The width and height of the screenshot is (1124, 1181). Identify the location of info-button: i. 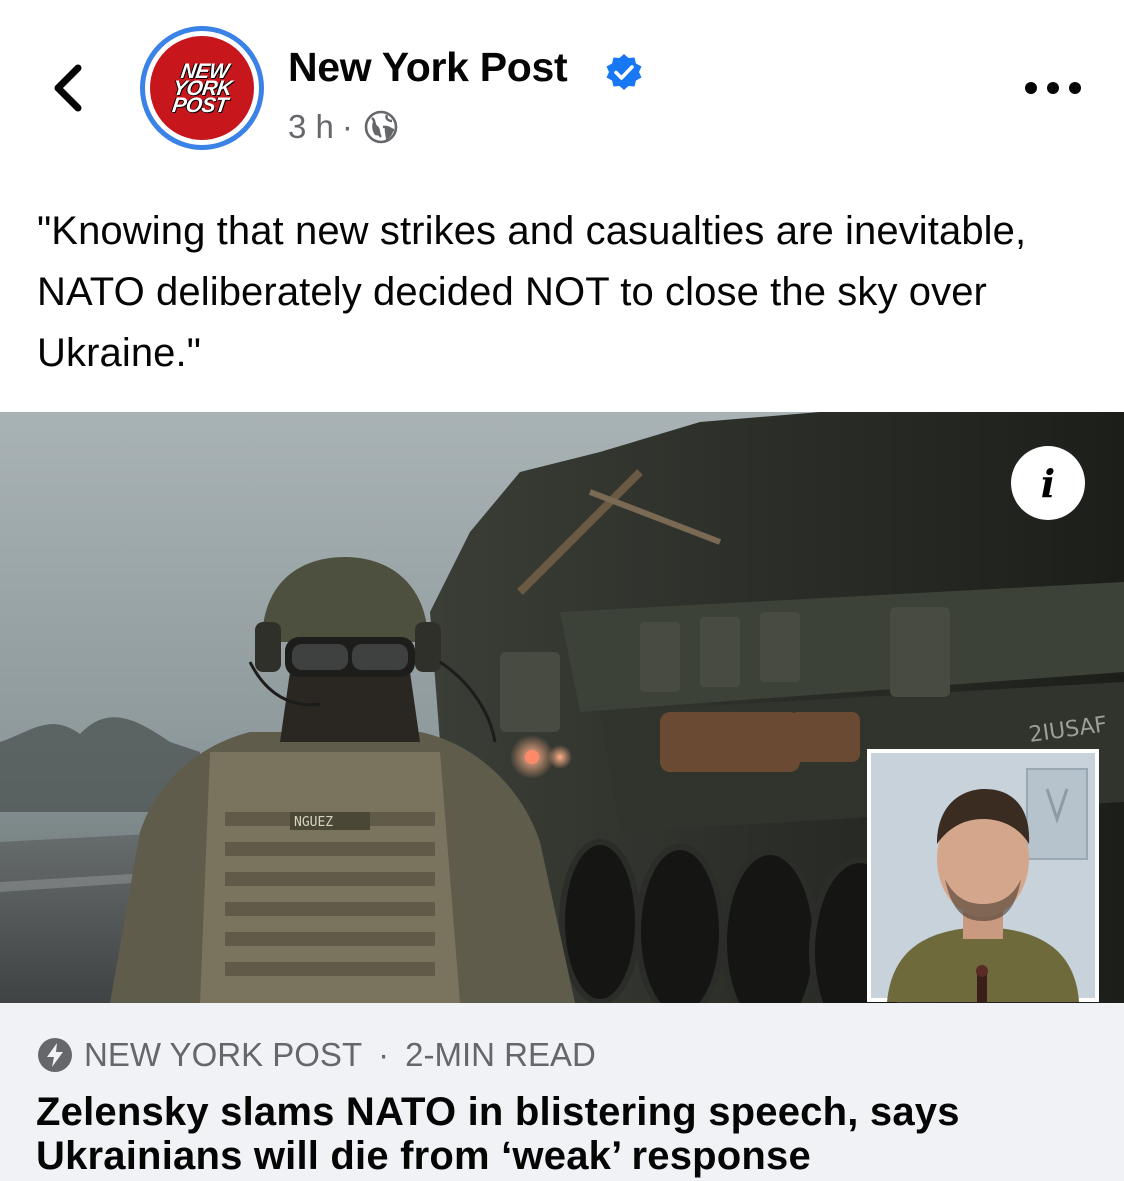
(1048, 483).